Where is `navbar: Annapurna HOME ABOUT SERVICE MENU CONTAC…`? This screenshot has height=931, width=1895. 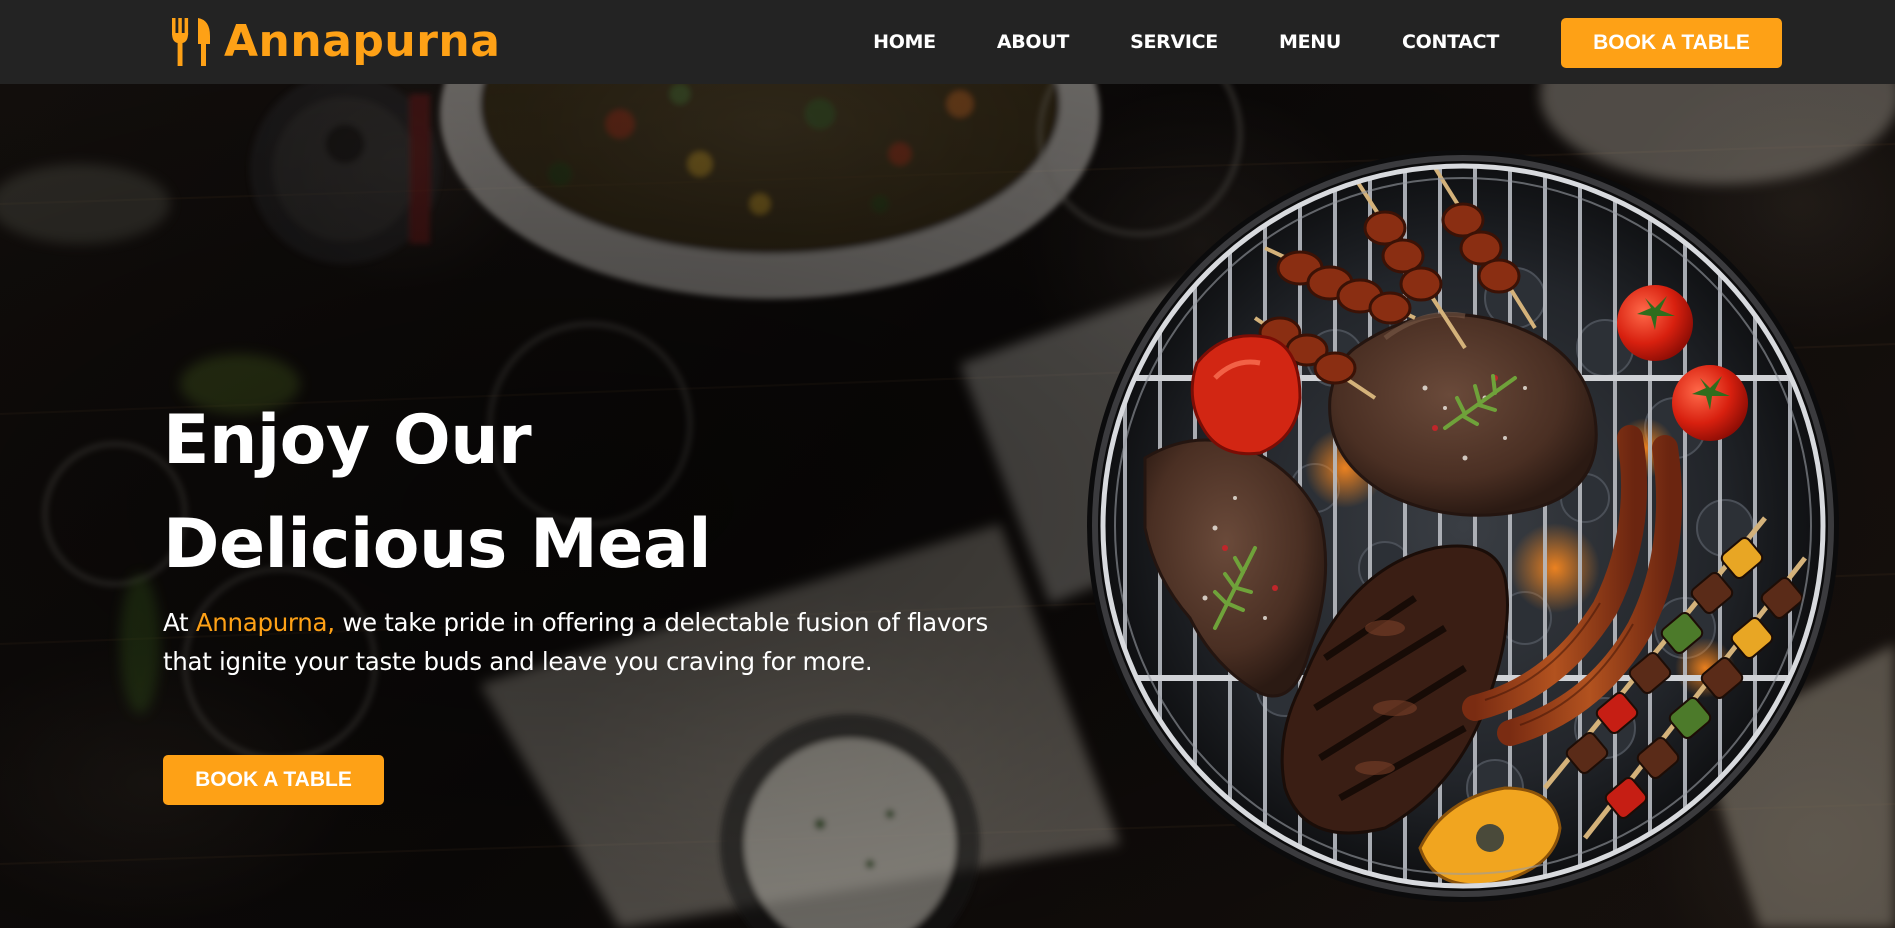 navbar: Annapurna HOME ABOUT SERVICE MENU CONTAC… is located at coordinates (947, 42).